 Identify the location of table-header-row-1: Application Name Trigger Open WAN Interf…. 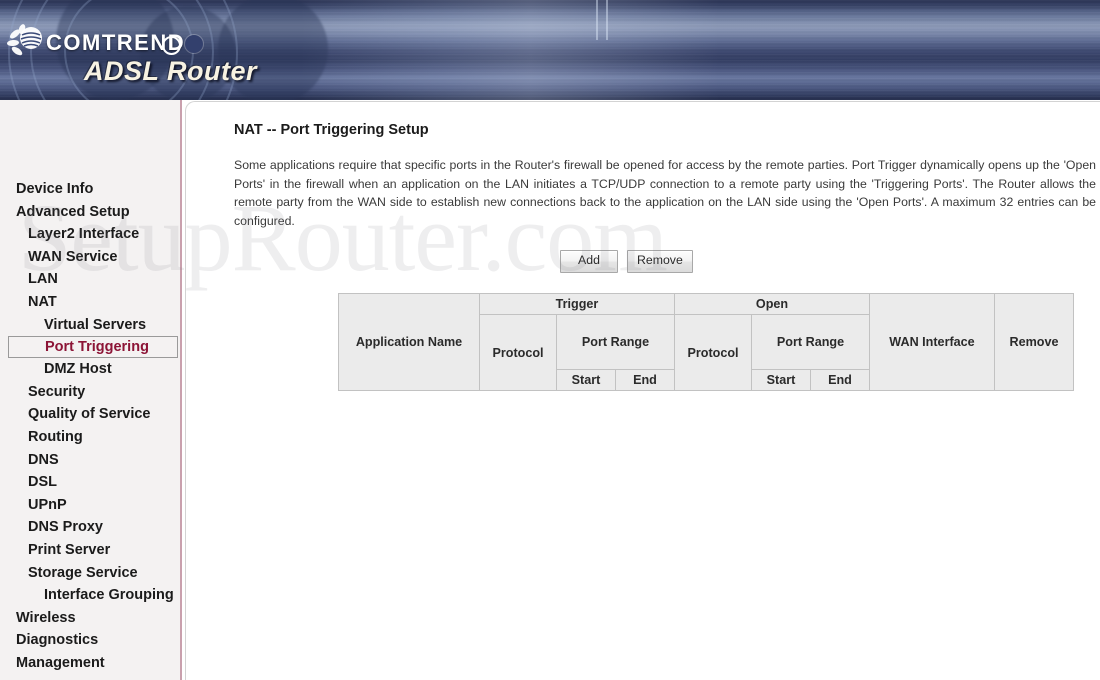
(706, 342).